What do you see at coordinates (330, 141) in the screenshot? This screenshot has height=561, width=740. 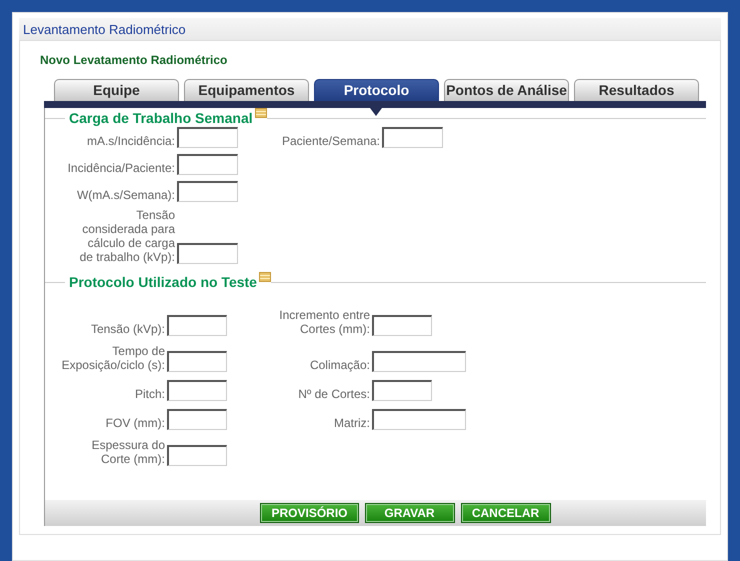 I see `field-label: Paciente/Semana:` at bounding box center [330, 141].